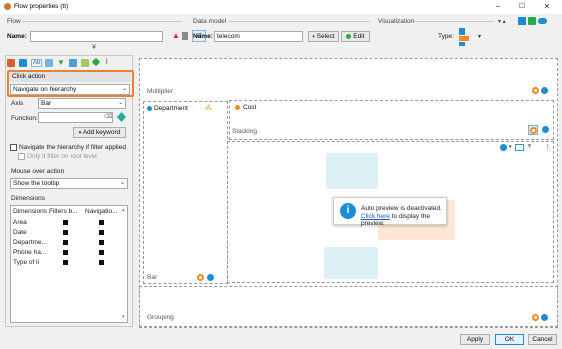 The image size is (562, 349). I want to click on click-action-header: Click action, so click(70, 77).